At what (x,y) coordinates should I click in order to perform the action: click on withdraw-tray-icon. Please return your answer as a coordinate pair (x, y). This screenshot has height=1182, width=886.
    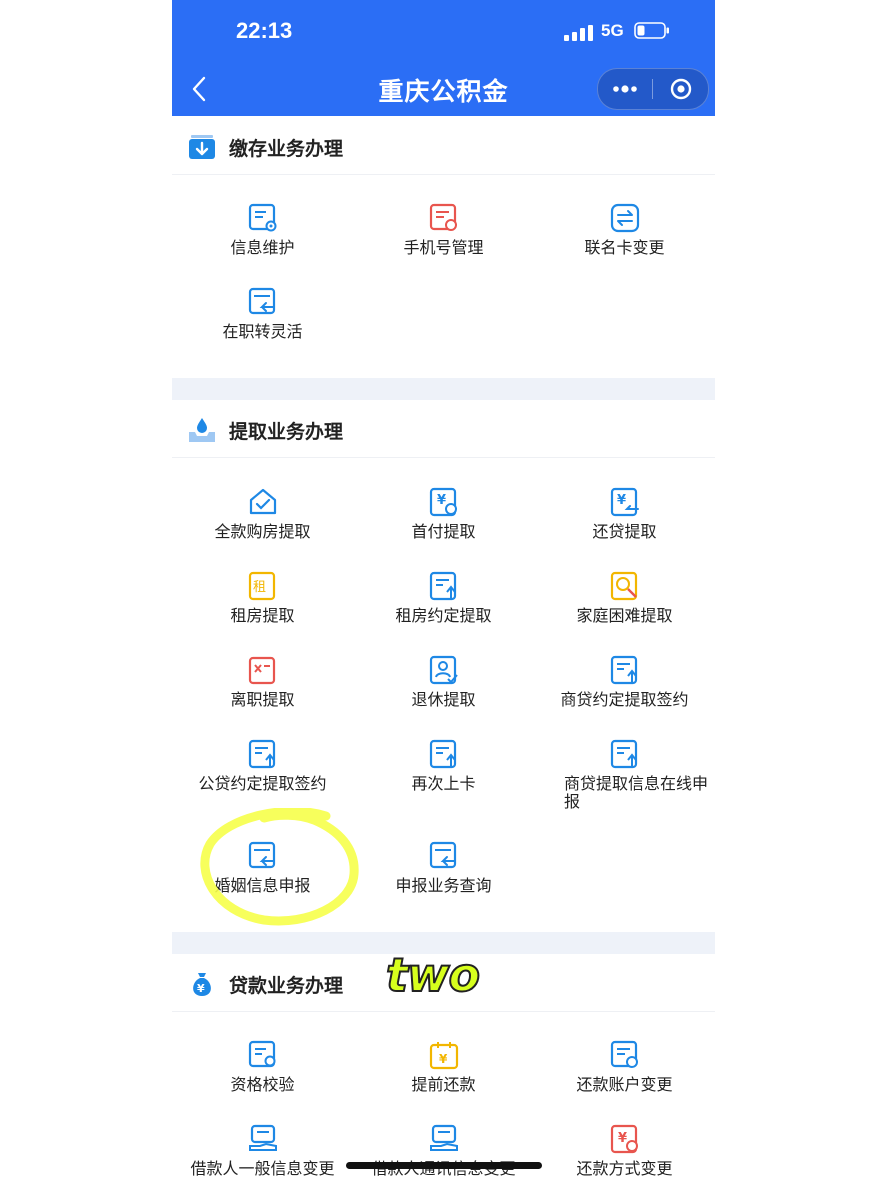
    Looking at the image, I should click on (202, 430).